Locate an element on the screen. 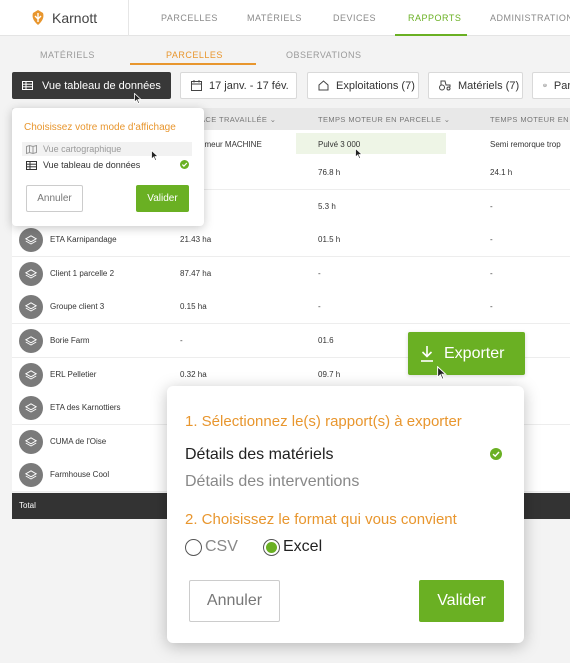 The height and width of the screenshot is (663, 570). nav-materiels: MATÉRIELS is located at coordinates (274, 18).